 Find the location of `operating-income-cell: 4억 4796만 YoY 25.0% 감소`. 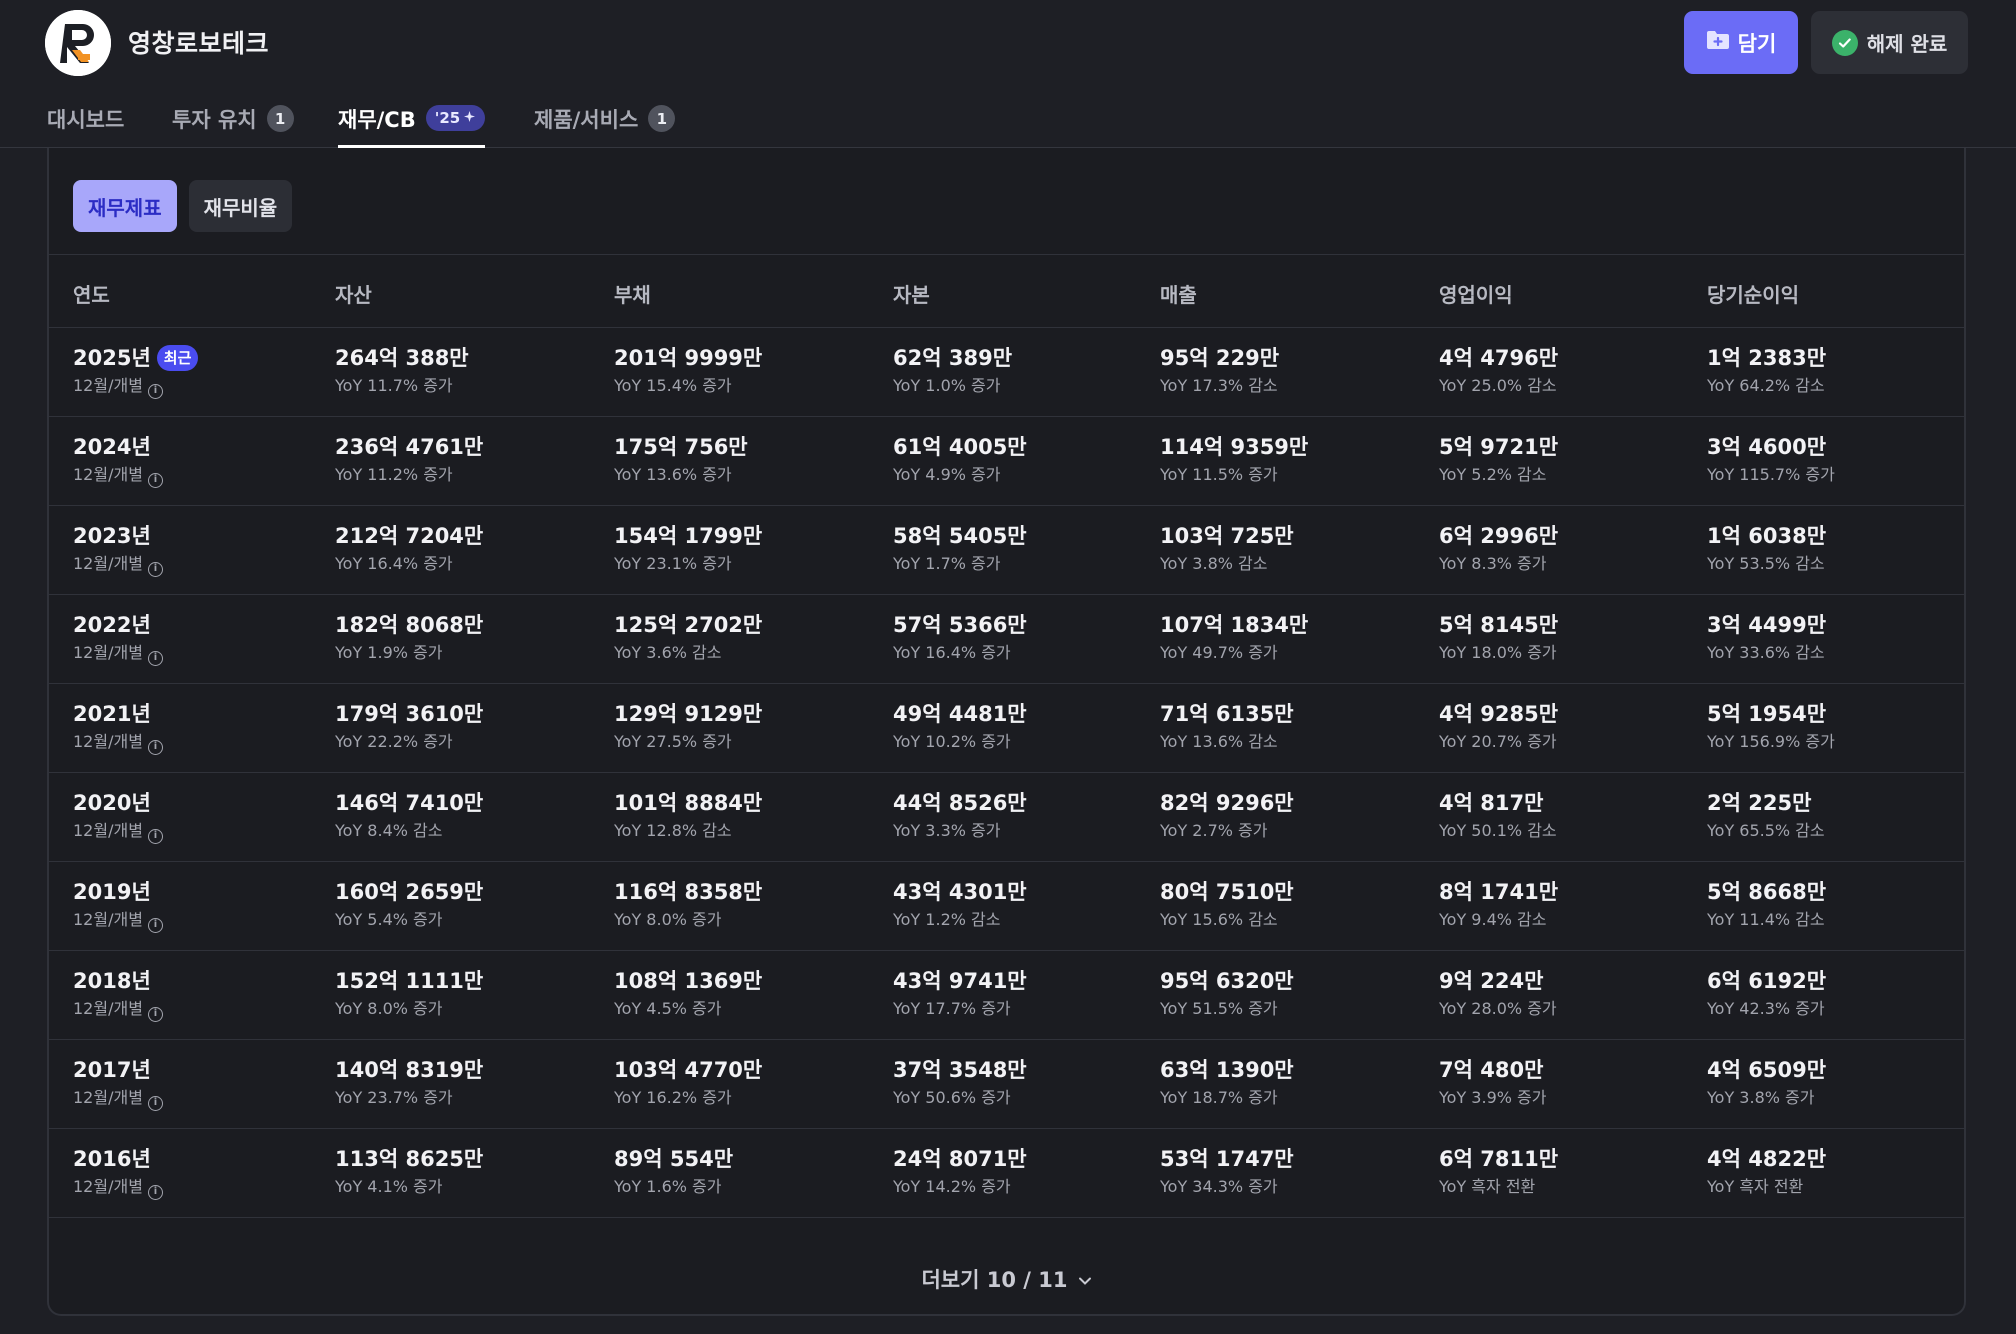

operating-income-cell: 4억 4796만 YoY 25.0% 감소 is located at coordinates (1498, 371).